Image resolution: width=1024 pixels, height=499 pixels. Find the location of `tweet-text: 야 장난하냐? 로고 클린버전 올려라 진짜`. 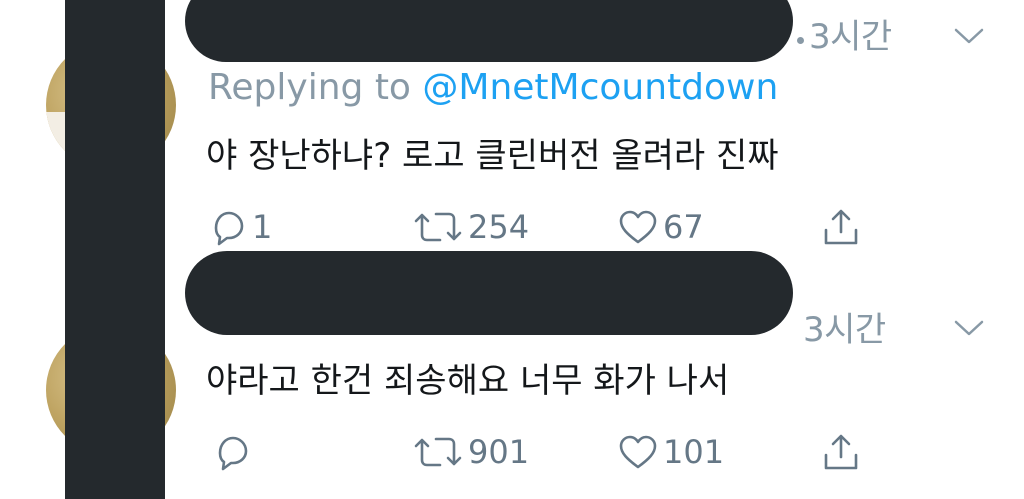

tweet-text: 야 장난하냐? 로고 클린버전 올려라 진짜 is located at coordinates (492, 156).